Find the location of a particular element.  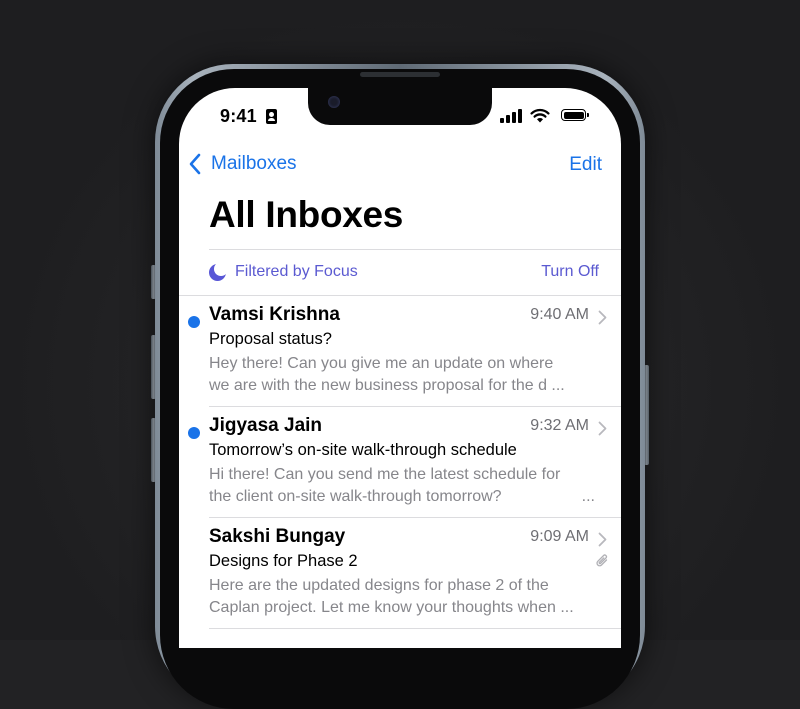

chevron-left-icon is located at coordinates (195, 164).